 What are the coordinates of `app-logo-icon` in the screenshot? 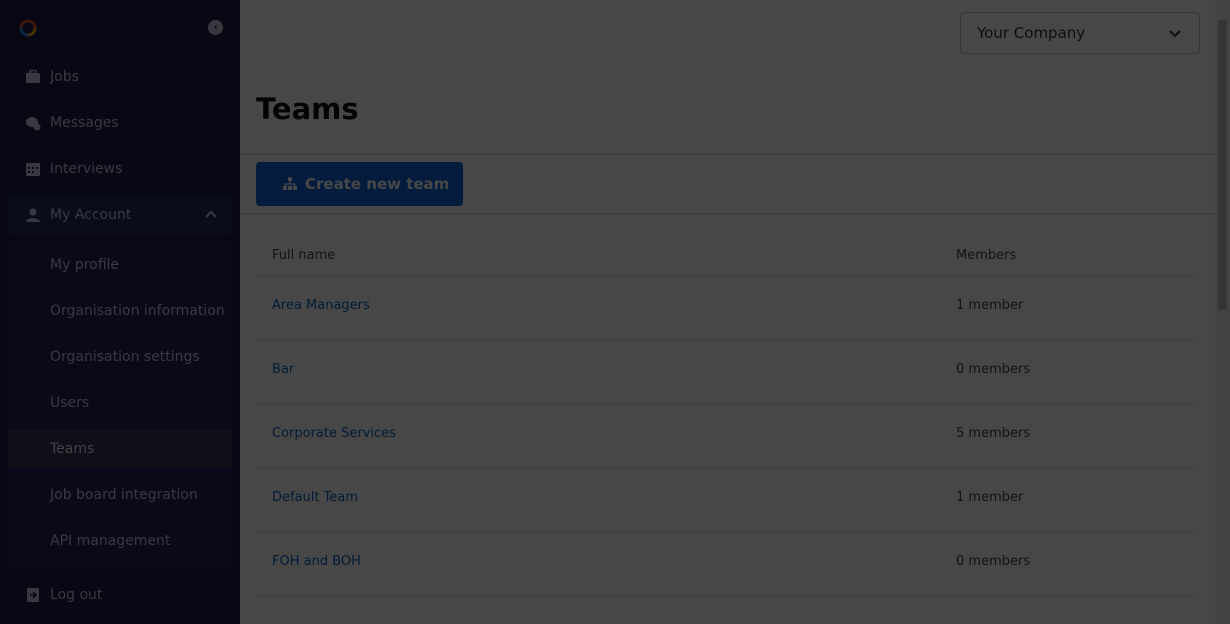 It's located at (28, 28).